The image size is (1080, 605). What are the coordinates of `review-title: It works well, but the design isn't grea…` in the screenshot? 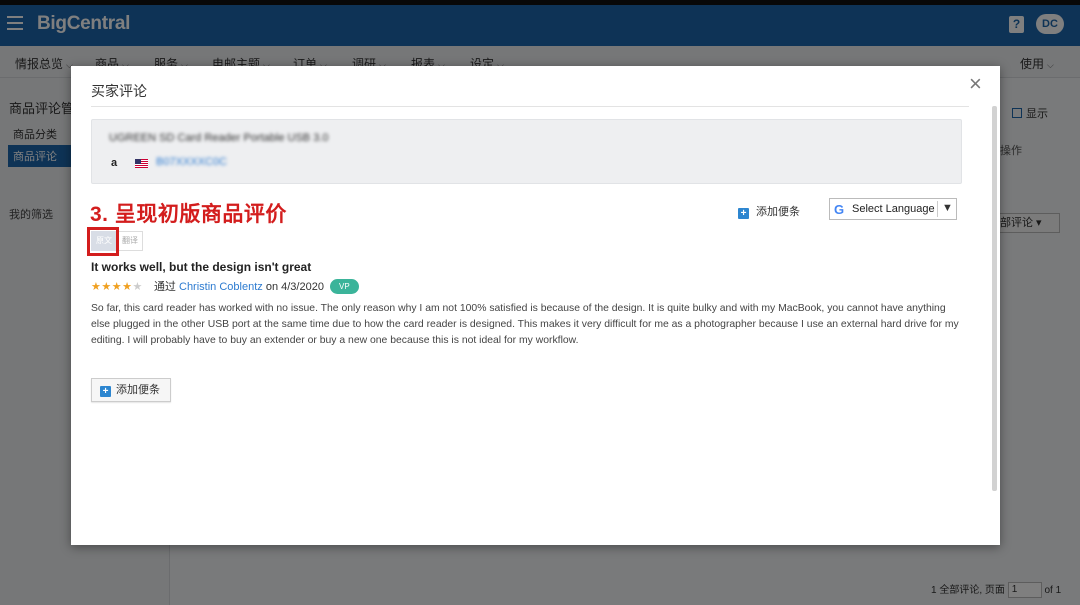 It's located at (201, 267).